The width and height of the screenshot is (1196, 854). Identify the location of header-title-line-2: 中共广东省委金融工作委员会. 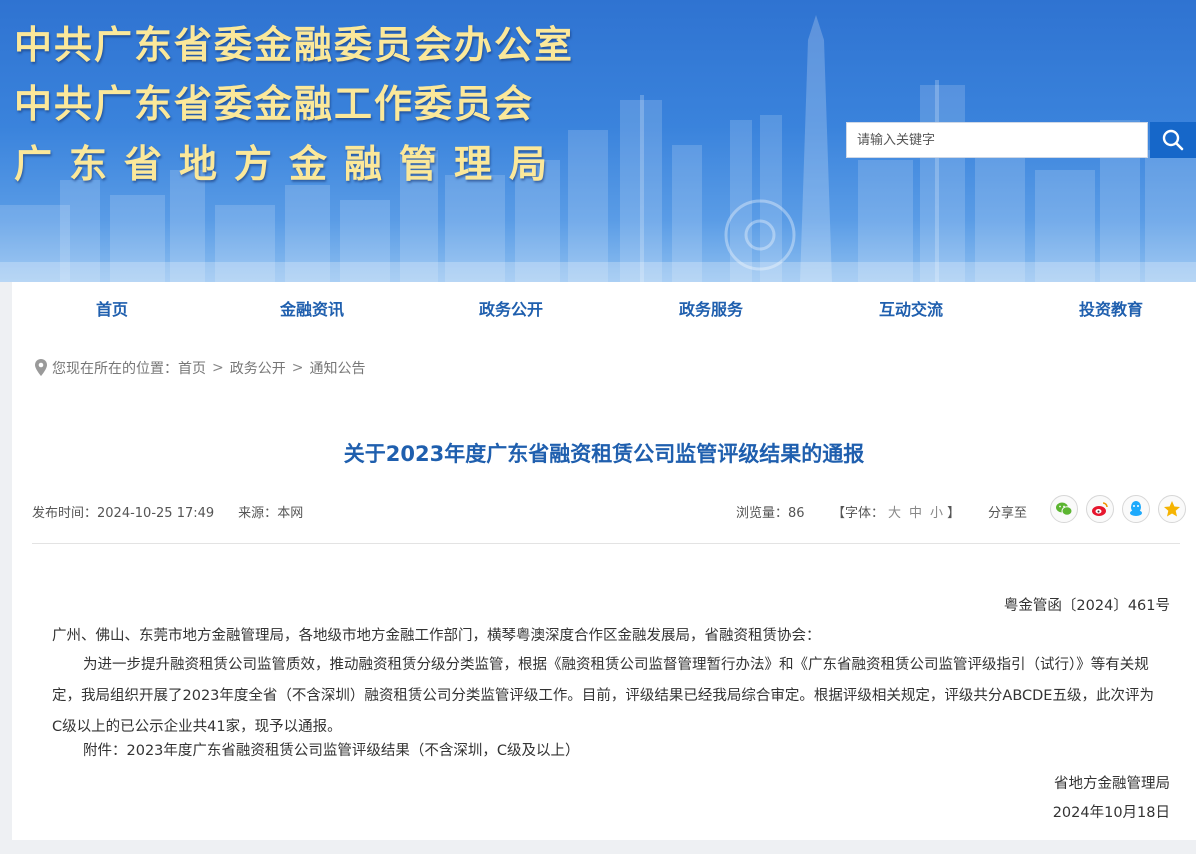
(274, 104).